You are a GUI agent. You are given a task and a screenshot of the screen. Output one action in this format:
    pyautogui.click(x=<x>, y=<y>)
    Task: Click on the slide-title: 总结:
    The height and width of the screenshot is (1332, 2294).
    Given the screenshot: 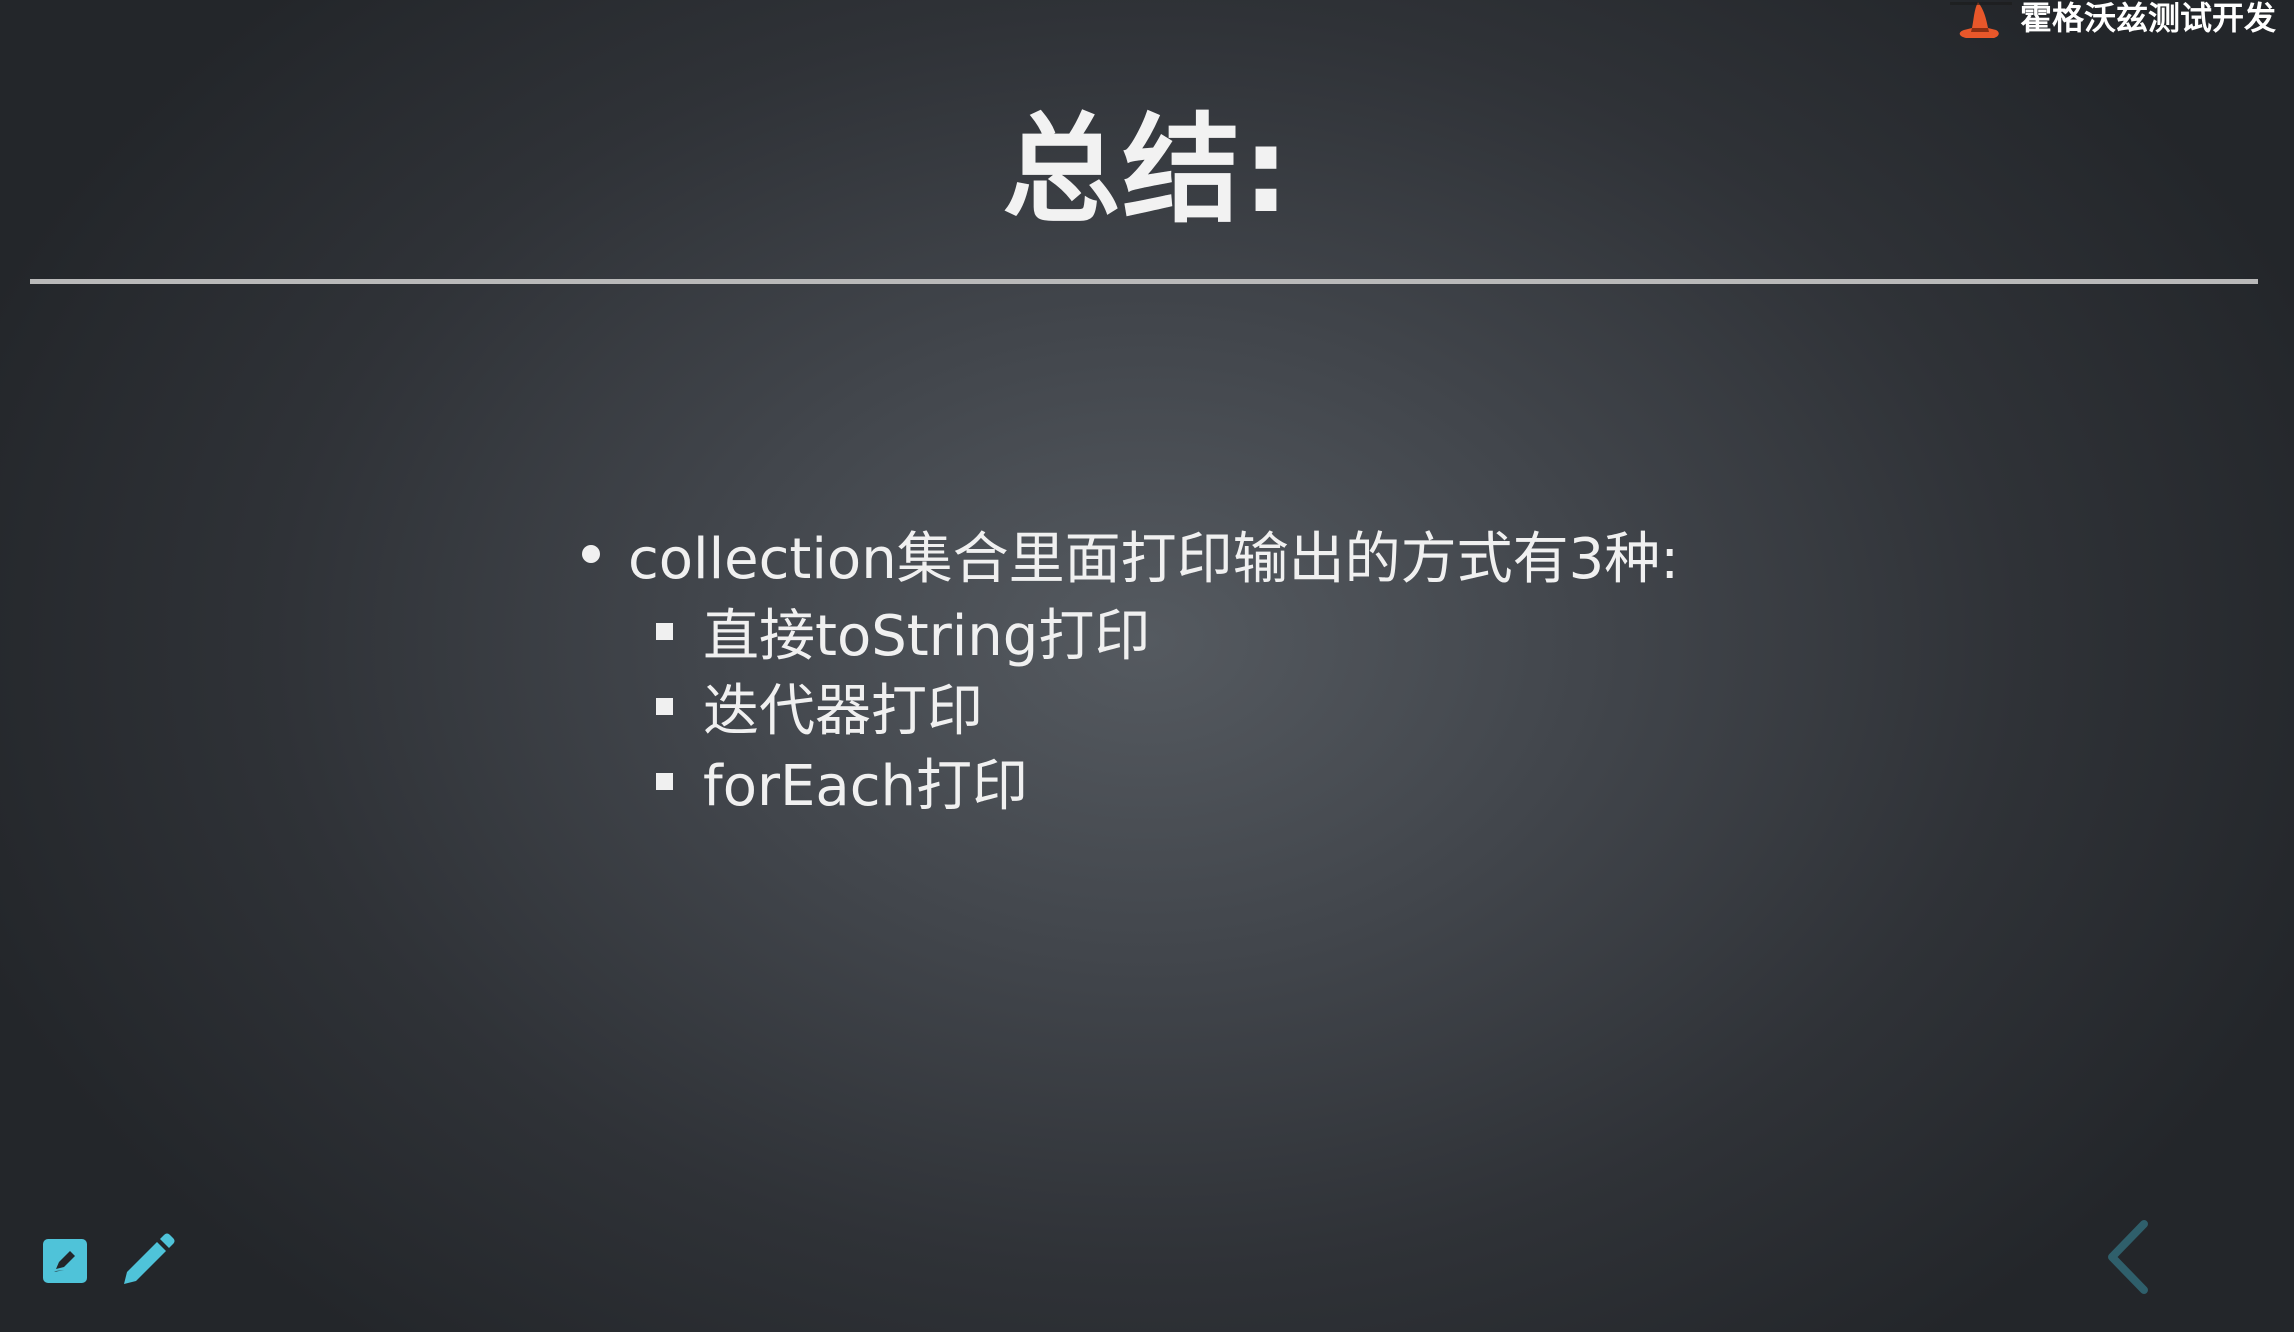 What is the action you would take?
    pyautogui.click(x=1147, y=170)
    